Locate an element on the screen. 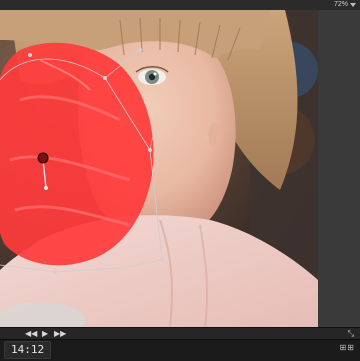 This screenshot has height=361, width=360. side-panel is located at coordinates (339, 168).